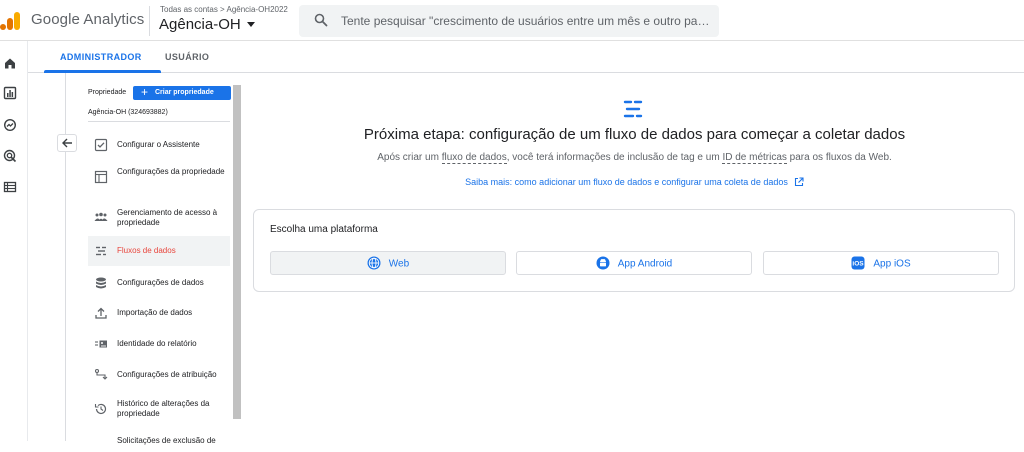 This screenshot has height=452, width=1024. I want to click on menu-item-attribution-settings: Configurações de atribuição, so click(159, 376).